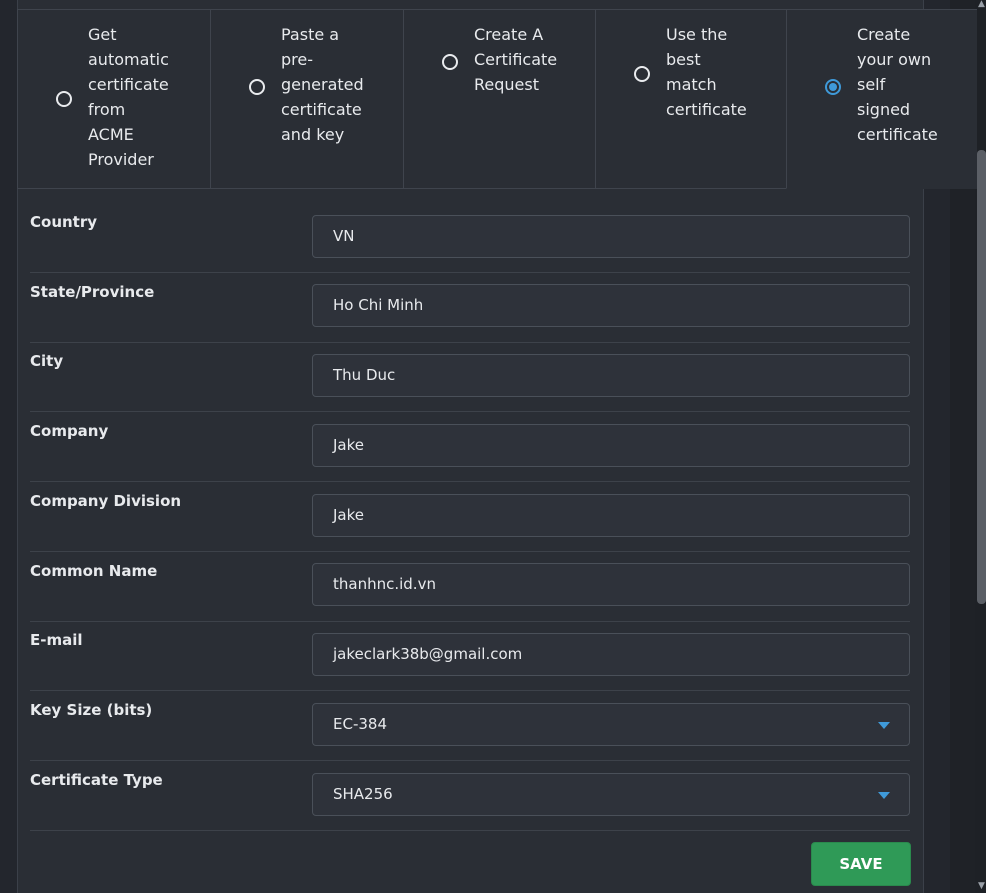 This screenshot has height=893, width=986. I want to click on scroll-down-icon: ▼, so click(981, 886).